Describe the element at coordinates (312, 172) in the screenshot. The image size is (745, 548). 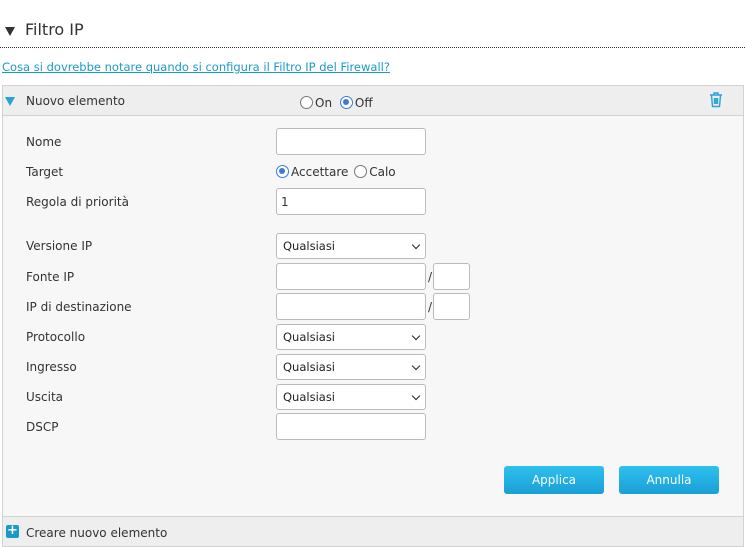
I see `radio-accettare: Accettare` at that location.